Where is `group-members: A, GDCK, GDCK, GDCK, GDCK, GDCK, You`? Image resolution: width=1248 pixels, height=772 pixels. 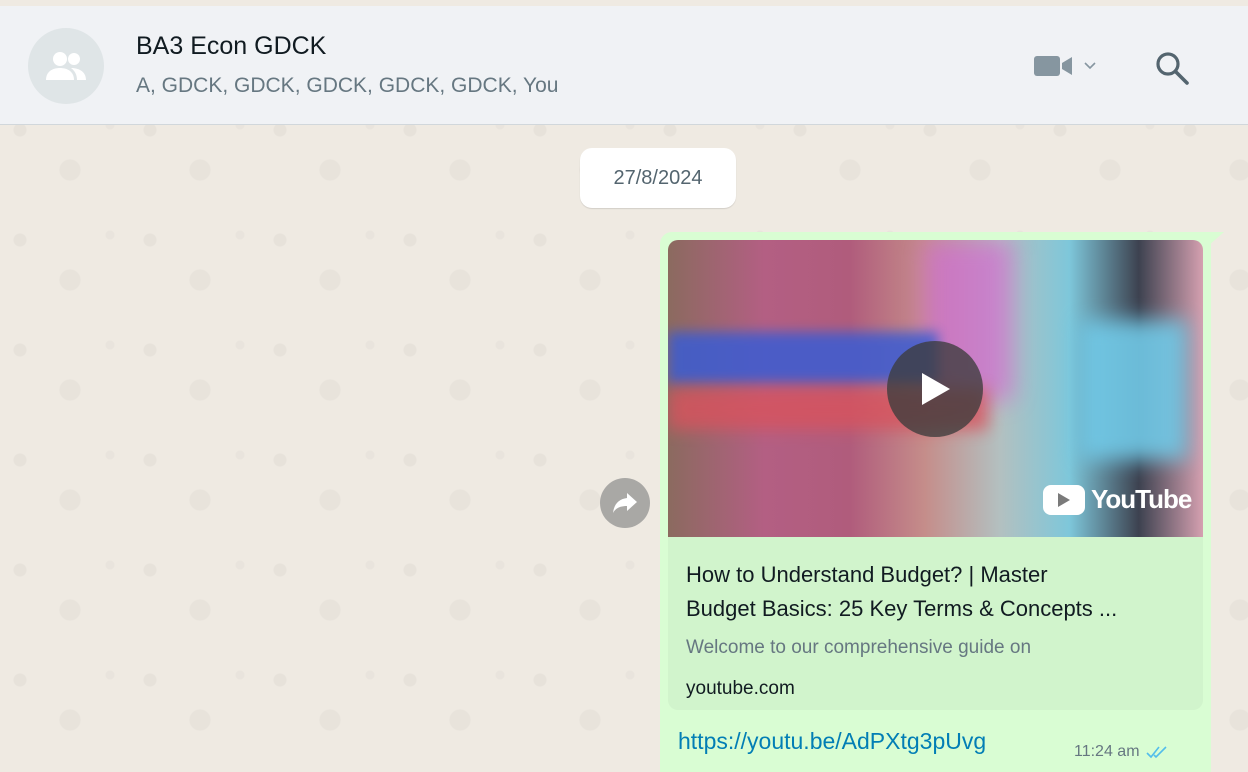
group-members: A, GDCK, GDCK, GDCK, GDCK, GDCK, You is located at coordinates (347, 86).